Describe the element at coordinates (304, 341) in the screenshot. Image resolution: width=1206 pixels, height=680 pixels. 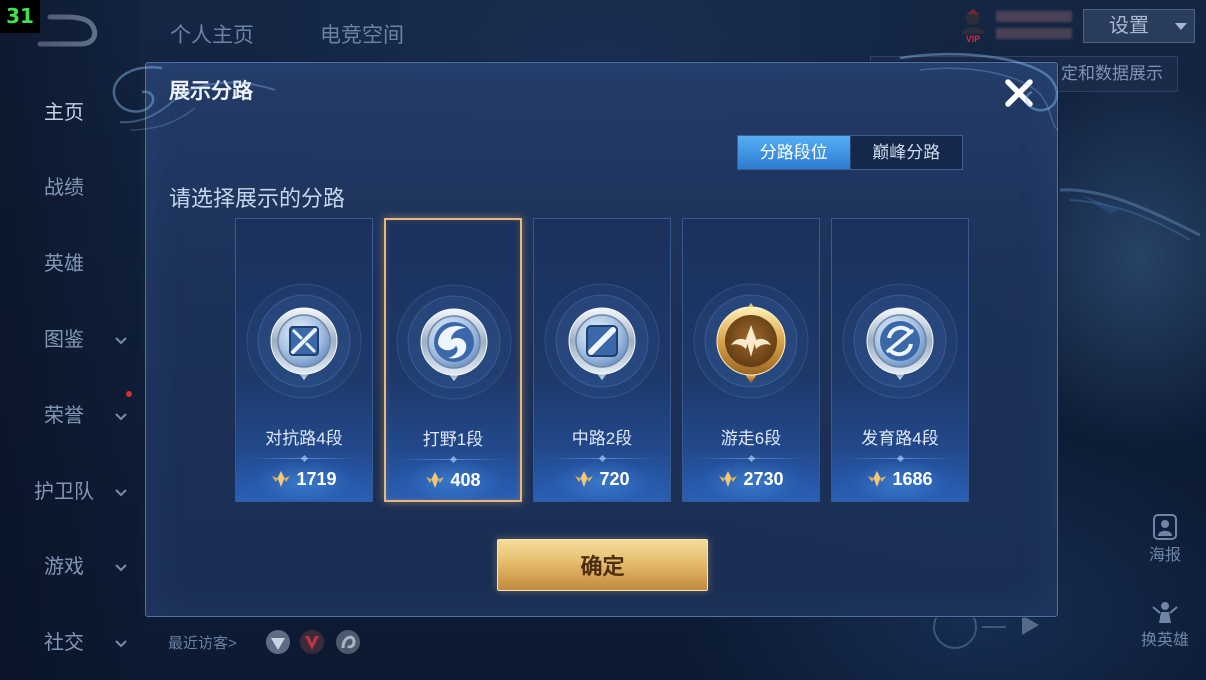
I see `clash-lane-emblem-icon` at that location.